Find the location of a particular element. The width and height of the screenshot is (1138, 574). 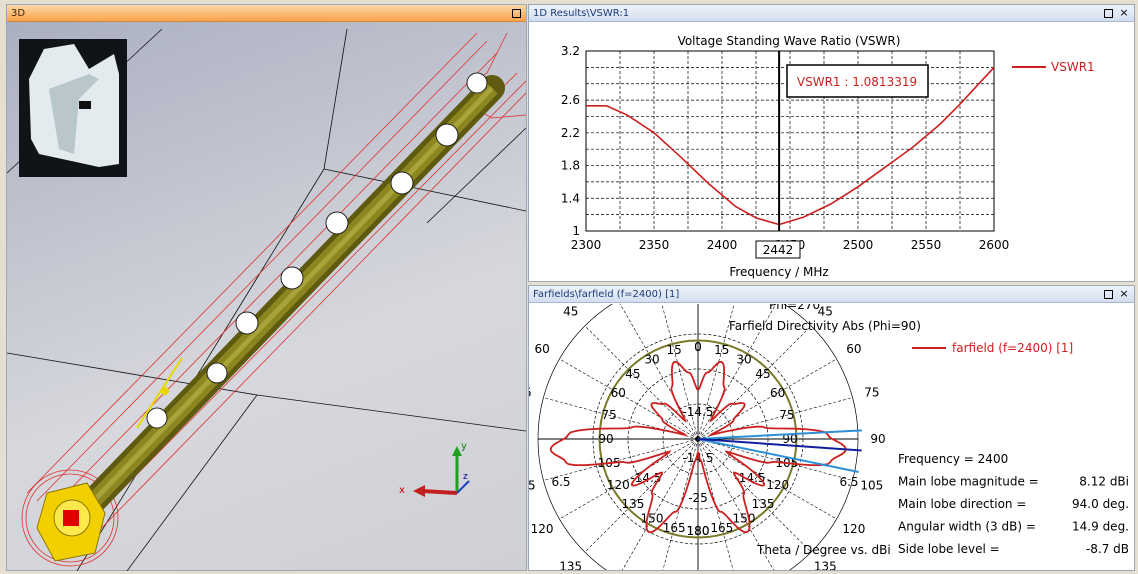

marker-x-value: 2442 is located at coordinates (778, 250).